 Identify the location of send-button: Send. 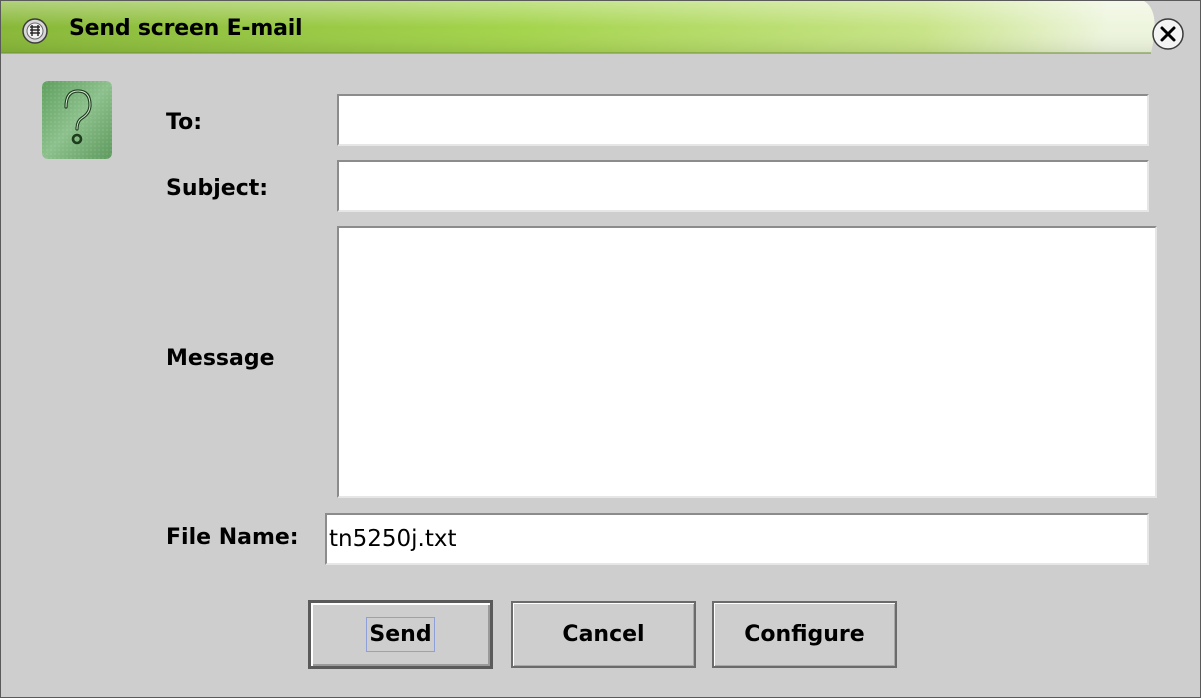
(400, 634).